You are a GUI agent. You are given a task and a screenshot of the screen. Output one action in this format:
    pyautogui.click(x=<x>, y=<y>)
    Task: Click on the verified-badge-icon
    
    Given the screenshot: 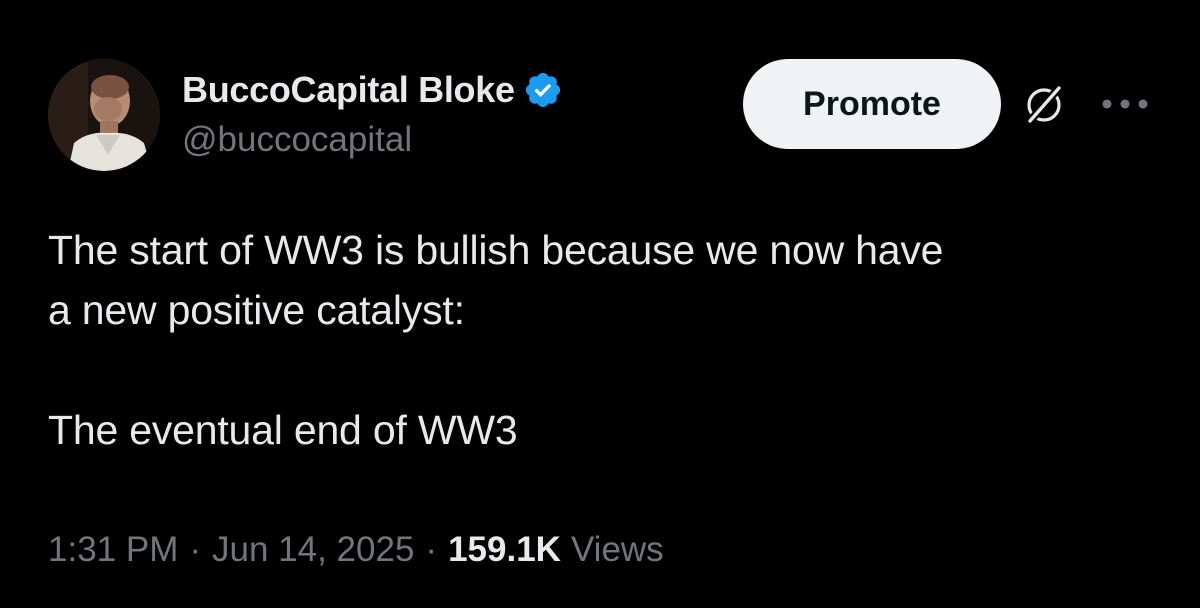 What is the action you would take?
    pyautogui.click(x=543, y=90)
    